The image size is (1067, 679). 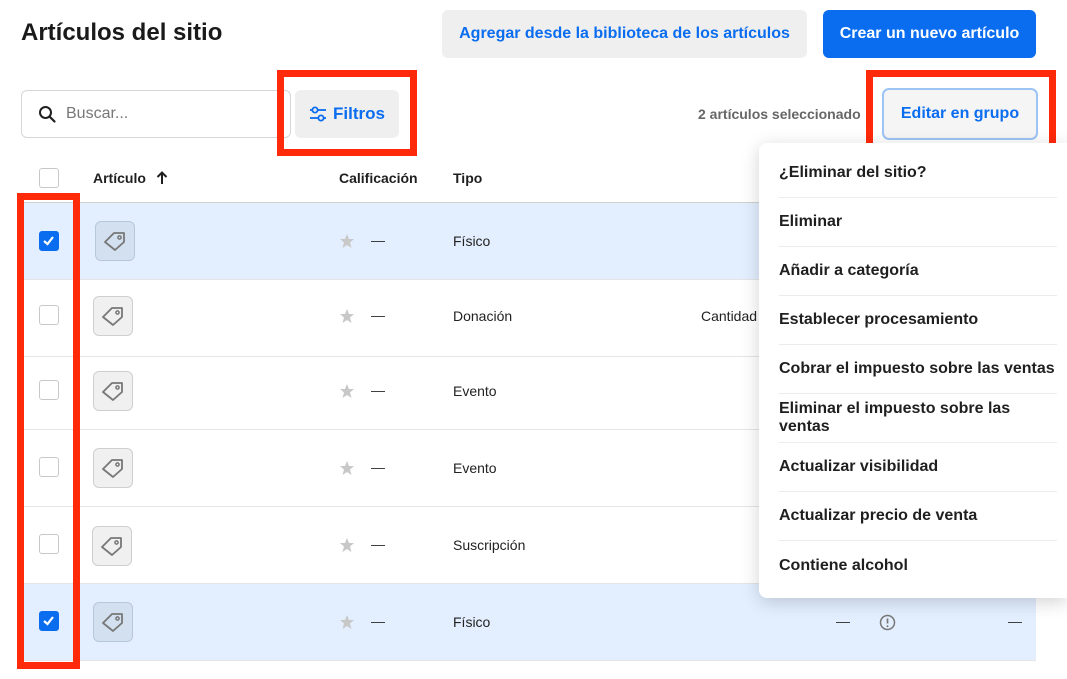 I want to click on menu-item-charge-sales-tax: Cobrar el impuesto sobre las ventas, so click(x=918, y=369).